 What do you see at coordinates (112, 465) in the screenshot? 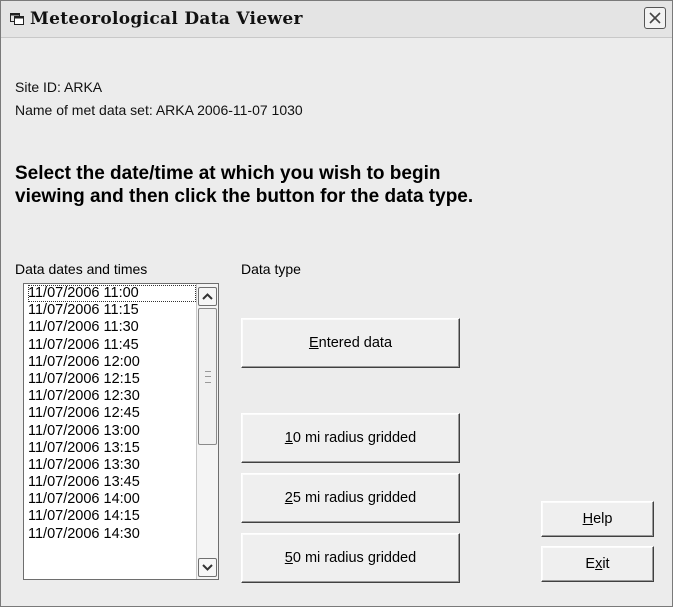
I see `date-time-list-item: 11/07/2006 13:30` at bounding box center [112, 465].